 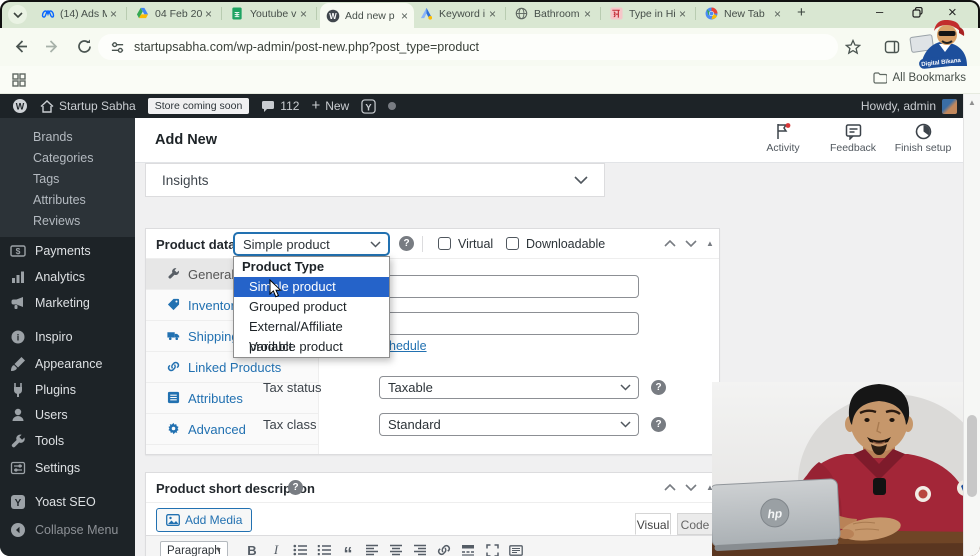 I want to click on tab-new-tab: New Tab ×, so click(x=743, y=14).